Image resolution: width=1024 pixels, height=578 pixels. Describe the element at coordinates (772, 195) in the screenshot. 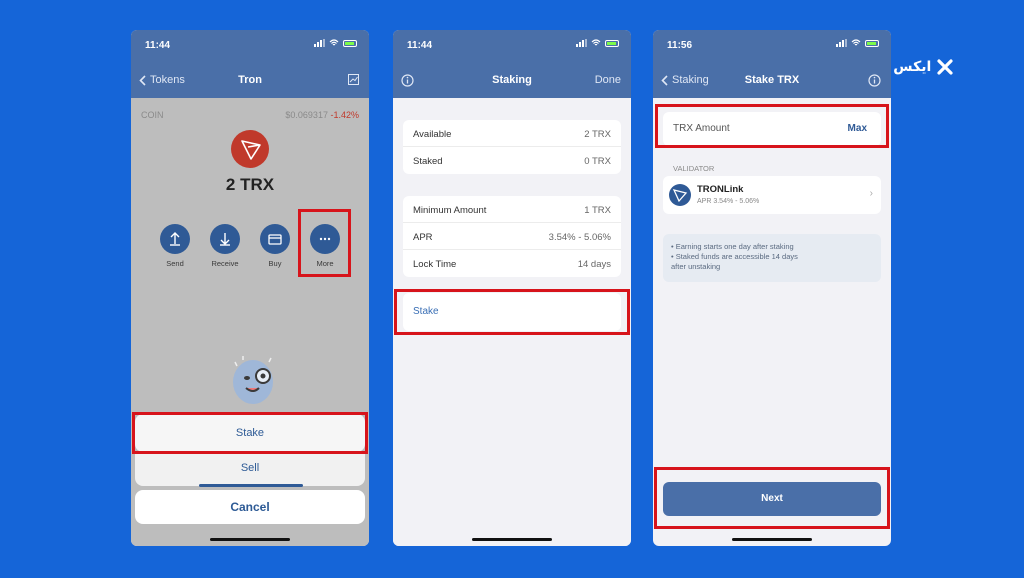

I see `validator-row: TRONLink APR 3.54% - 5.06% ›` at that location.